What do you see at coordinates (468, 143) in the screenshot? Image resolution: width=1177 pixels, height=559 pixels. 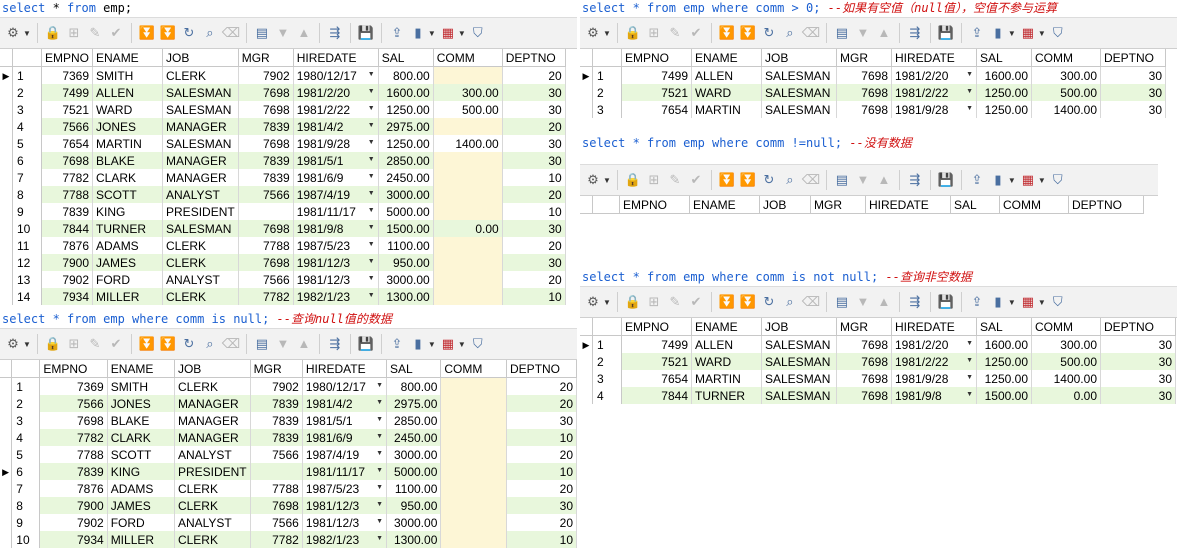 I see `cell-comm: 1400.00` at bounding box center [468, 143].